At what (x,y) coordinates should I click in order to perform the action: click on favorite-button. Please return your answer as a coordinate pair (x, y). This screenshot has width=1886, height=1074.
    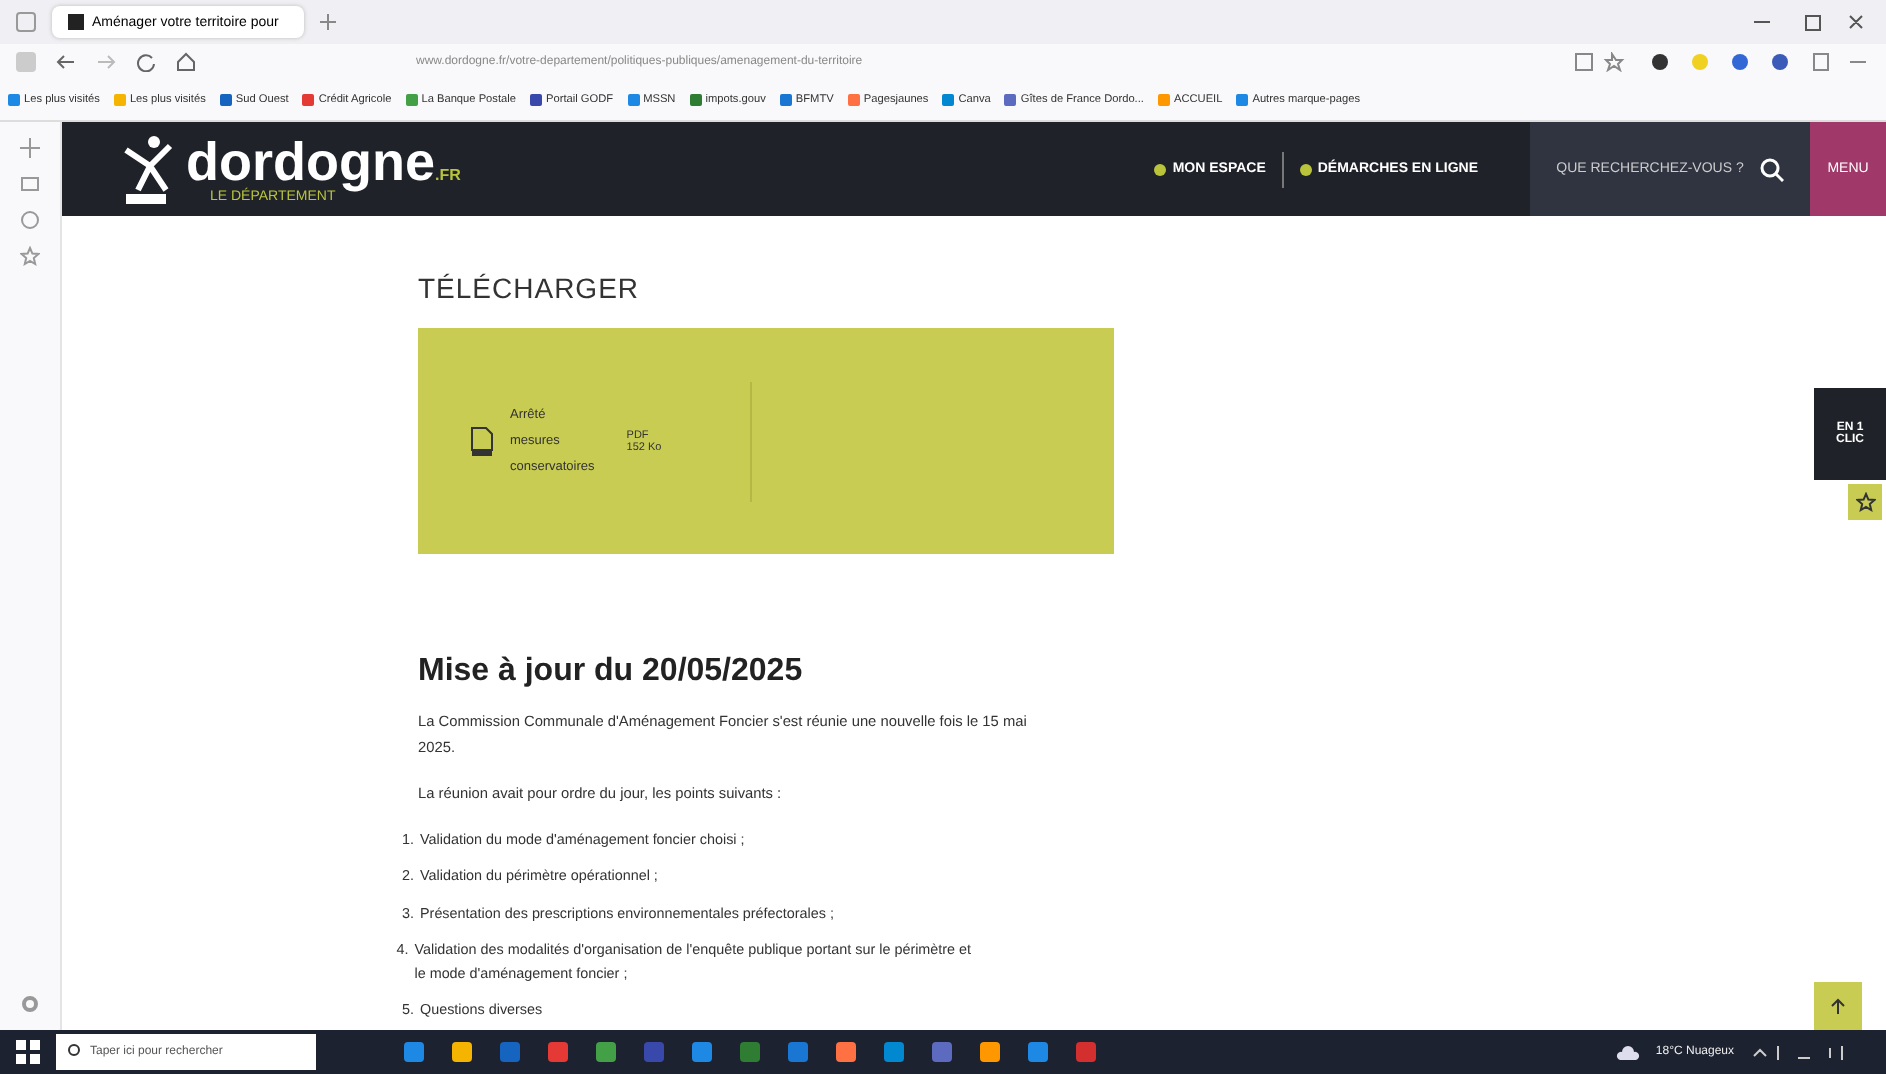
    Looking at the image, I should click on (1865, 502).